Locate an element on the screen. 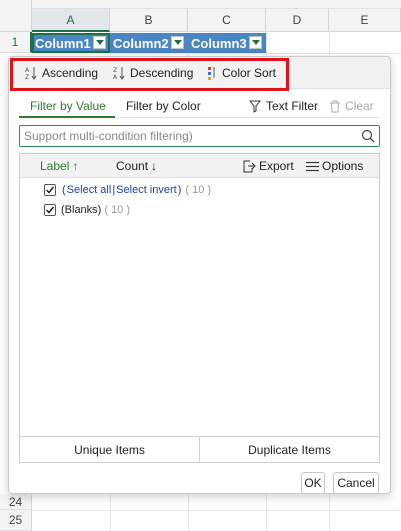  column-header-e: E is located at coordinates (365, 20).